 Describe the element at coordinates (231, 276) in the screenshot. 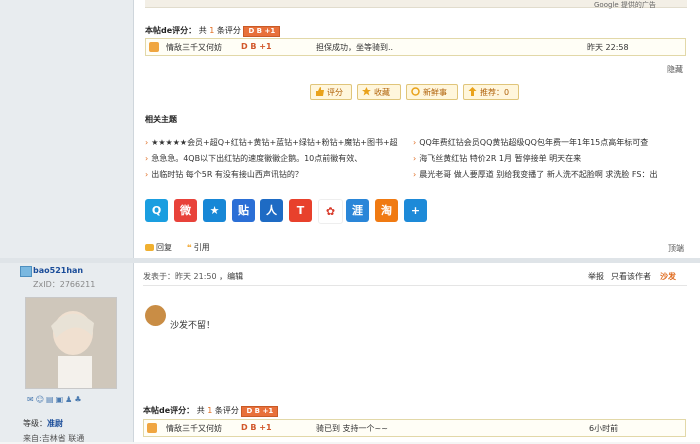

I see `edit-link: ，编辑` at that location.